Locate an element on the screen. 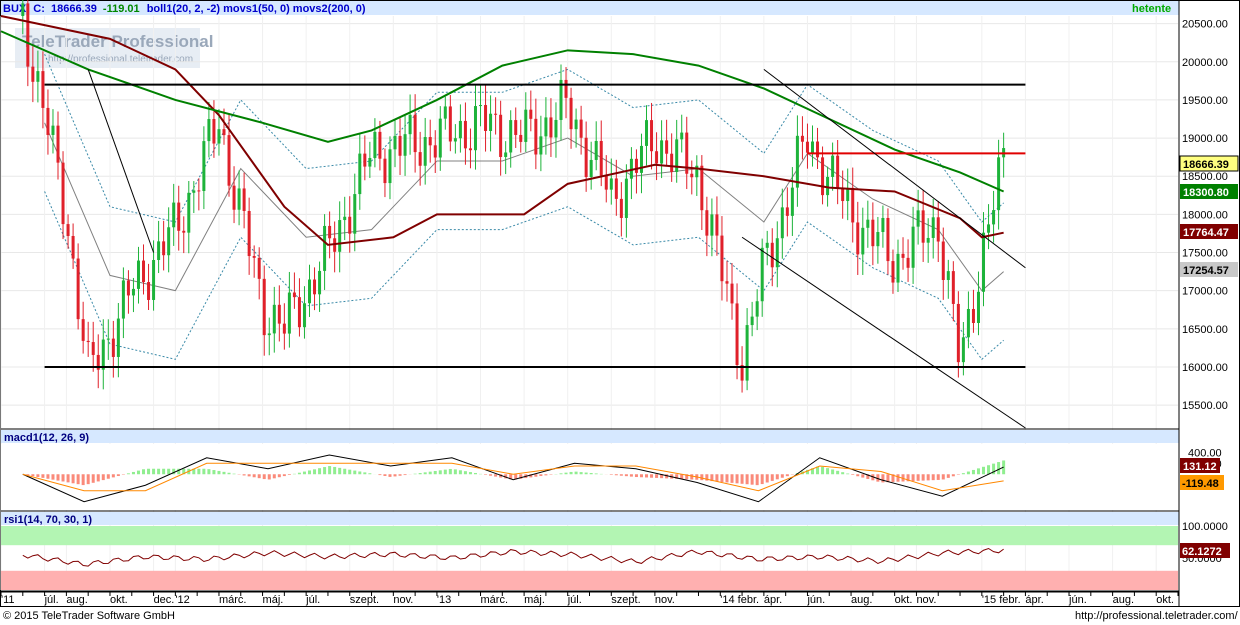 This screenshot has width=1240, height=625. time-tick-label: márc. is located at coordinates (233, 600).